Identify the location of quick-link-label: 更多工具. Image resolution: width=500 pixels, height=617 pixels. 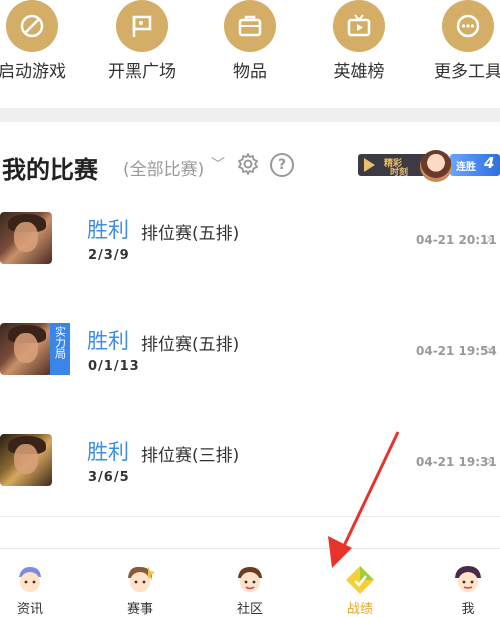
(467, 72).